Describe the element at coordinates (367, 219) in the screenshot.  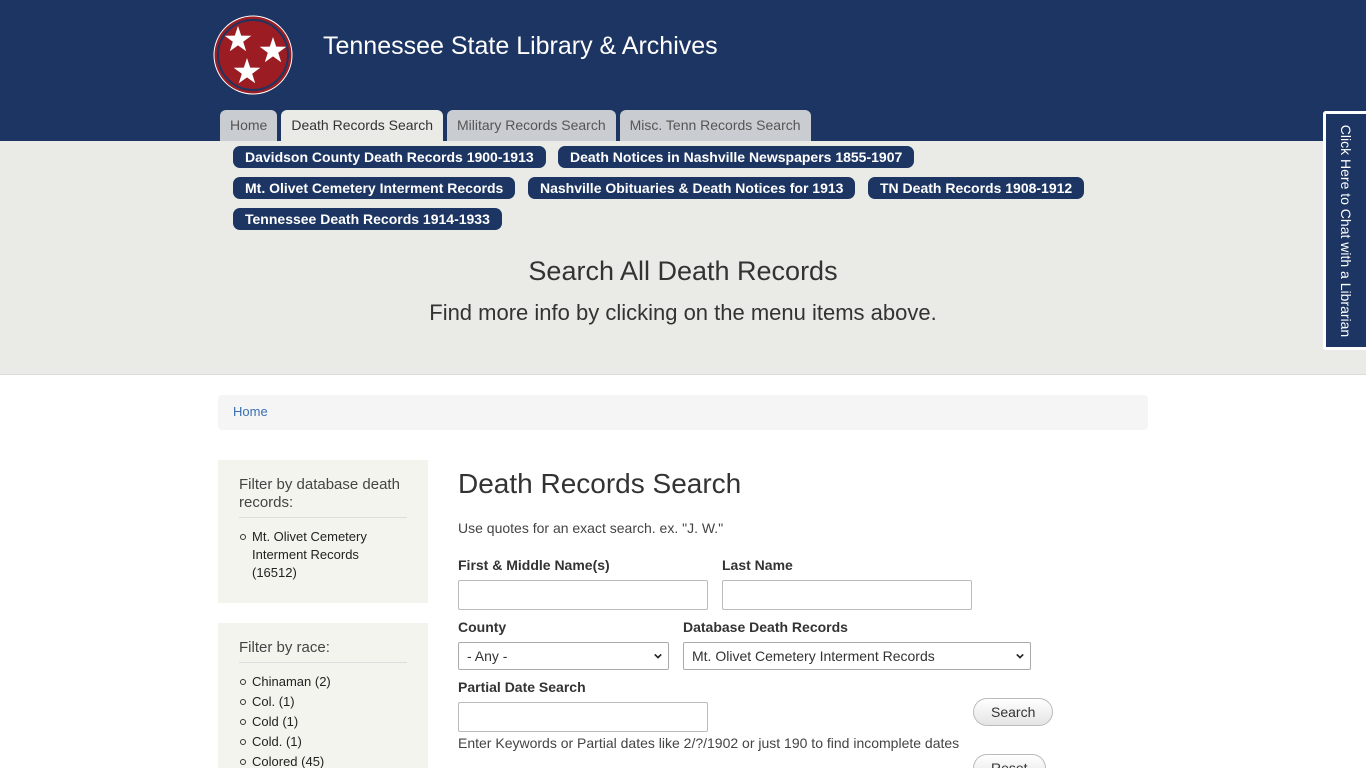
I see `sub-link-tennessee-death-records-1914: Tennessee Death Records 1914-1933` at that location.